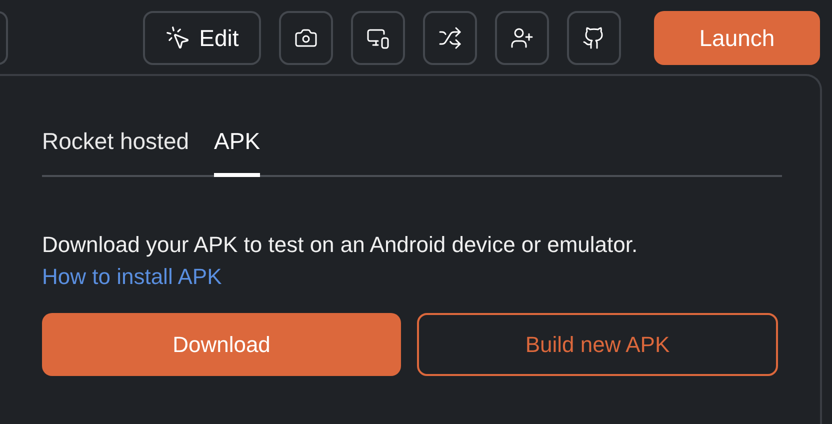  What do you see at coordinates (237, 150) in the screenshot?
I see `tab: APK` at bounding box center [237, 150].